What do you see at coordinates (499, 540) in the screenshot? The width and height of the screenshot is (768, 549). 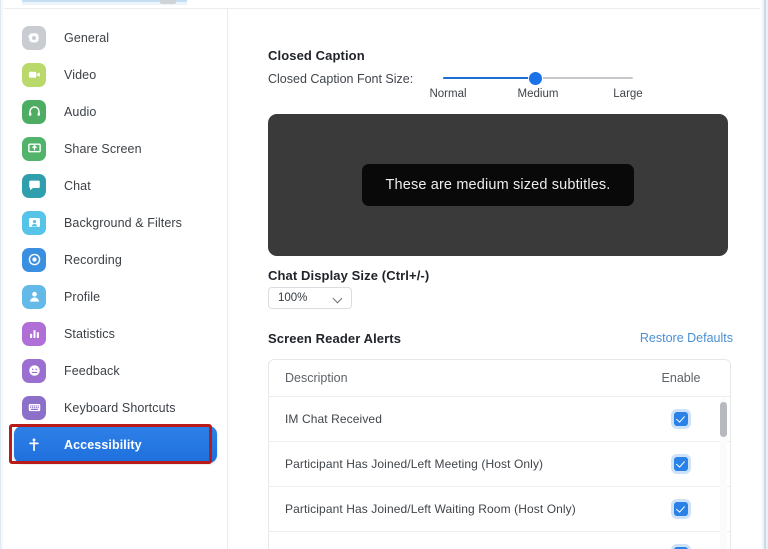 I see `table-row: Audio Muted by Host` at bounding box center [499, 540].